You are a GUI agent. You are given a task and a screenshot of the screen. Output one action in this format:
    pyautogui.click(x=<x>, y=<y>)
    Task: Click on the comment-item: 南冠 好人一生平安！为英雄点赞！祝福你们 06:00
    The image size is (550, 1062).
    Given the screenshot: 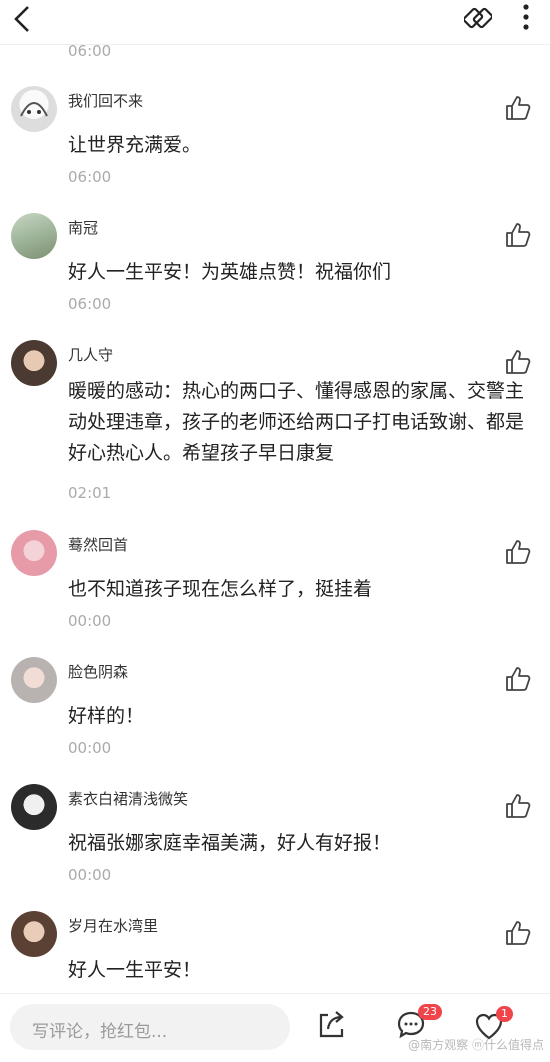 What is the action you would take?
    pyautogui.click(x=275, y=256)
    